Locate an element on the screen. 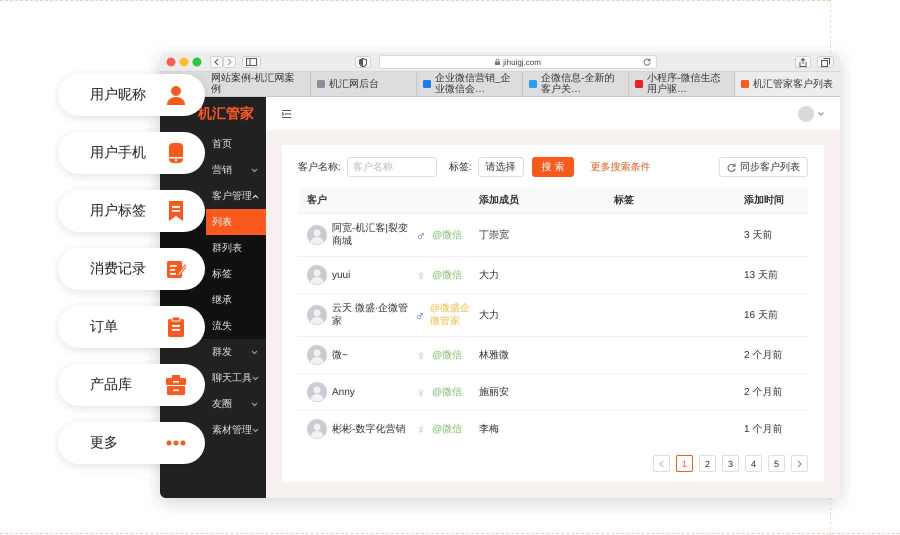  nav-subitem: 群列表 is located at coordinates (236, 248).